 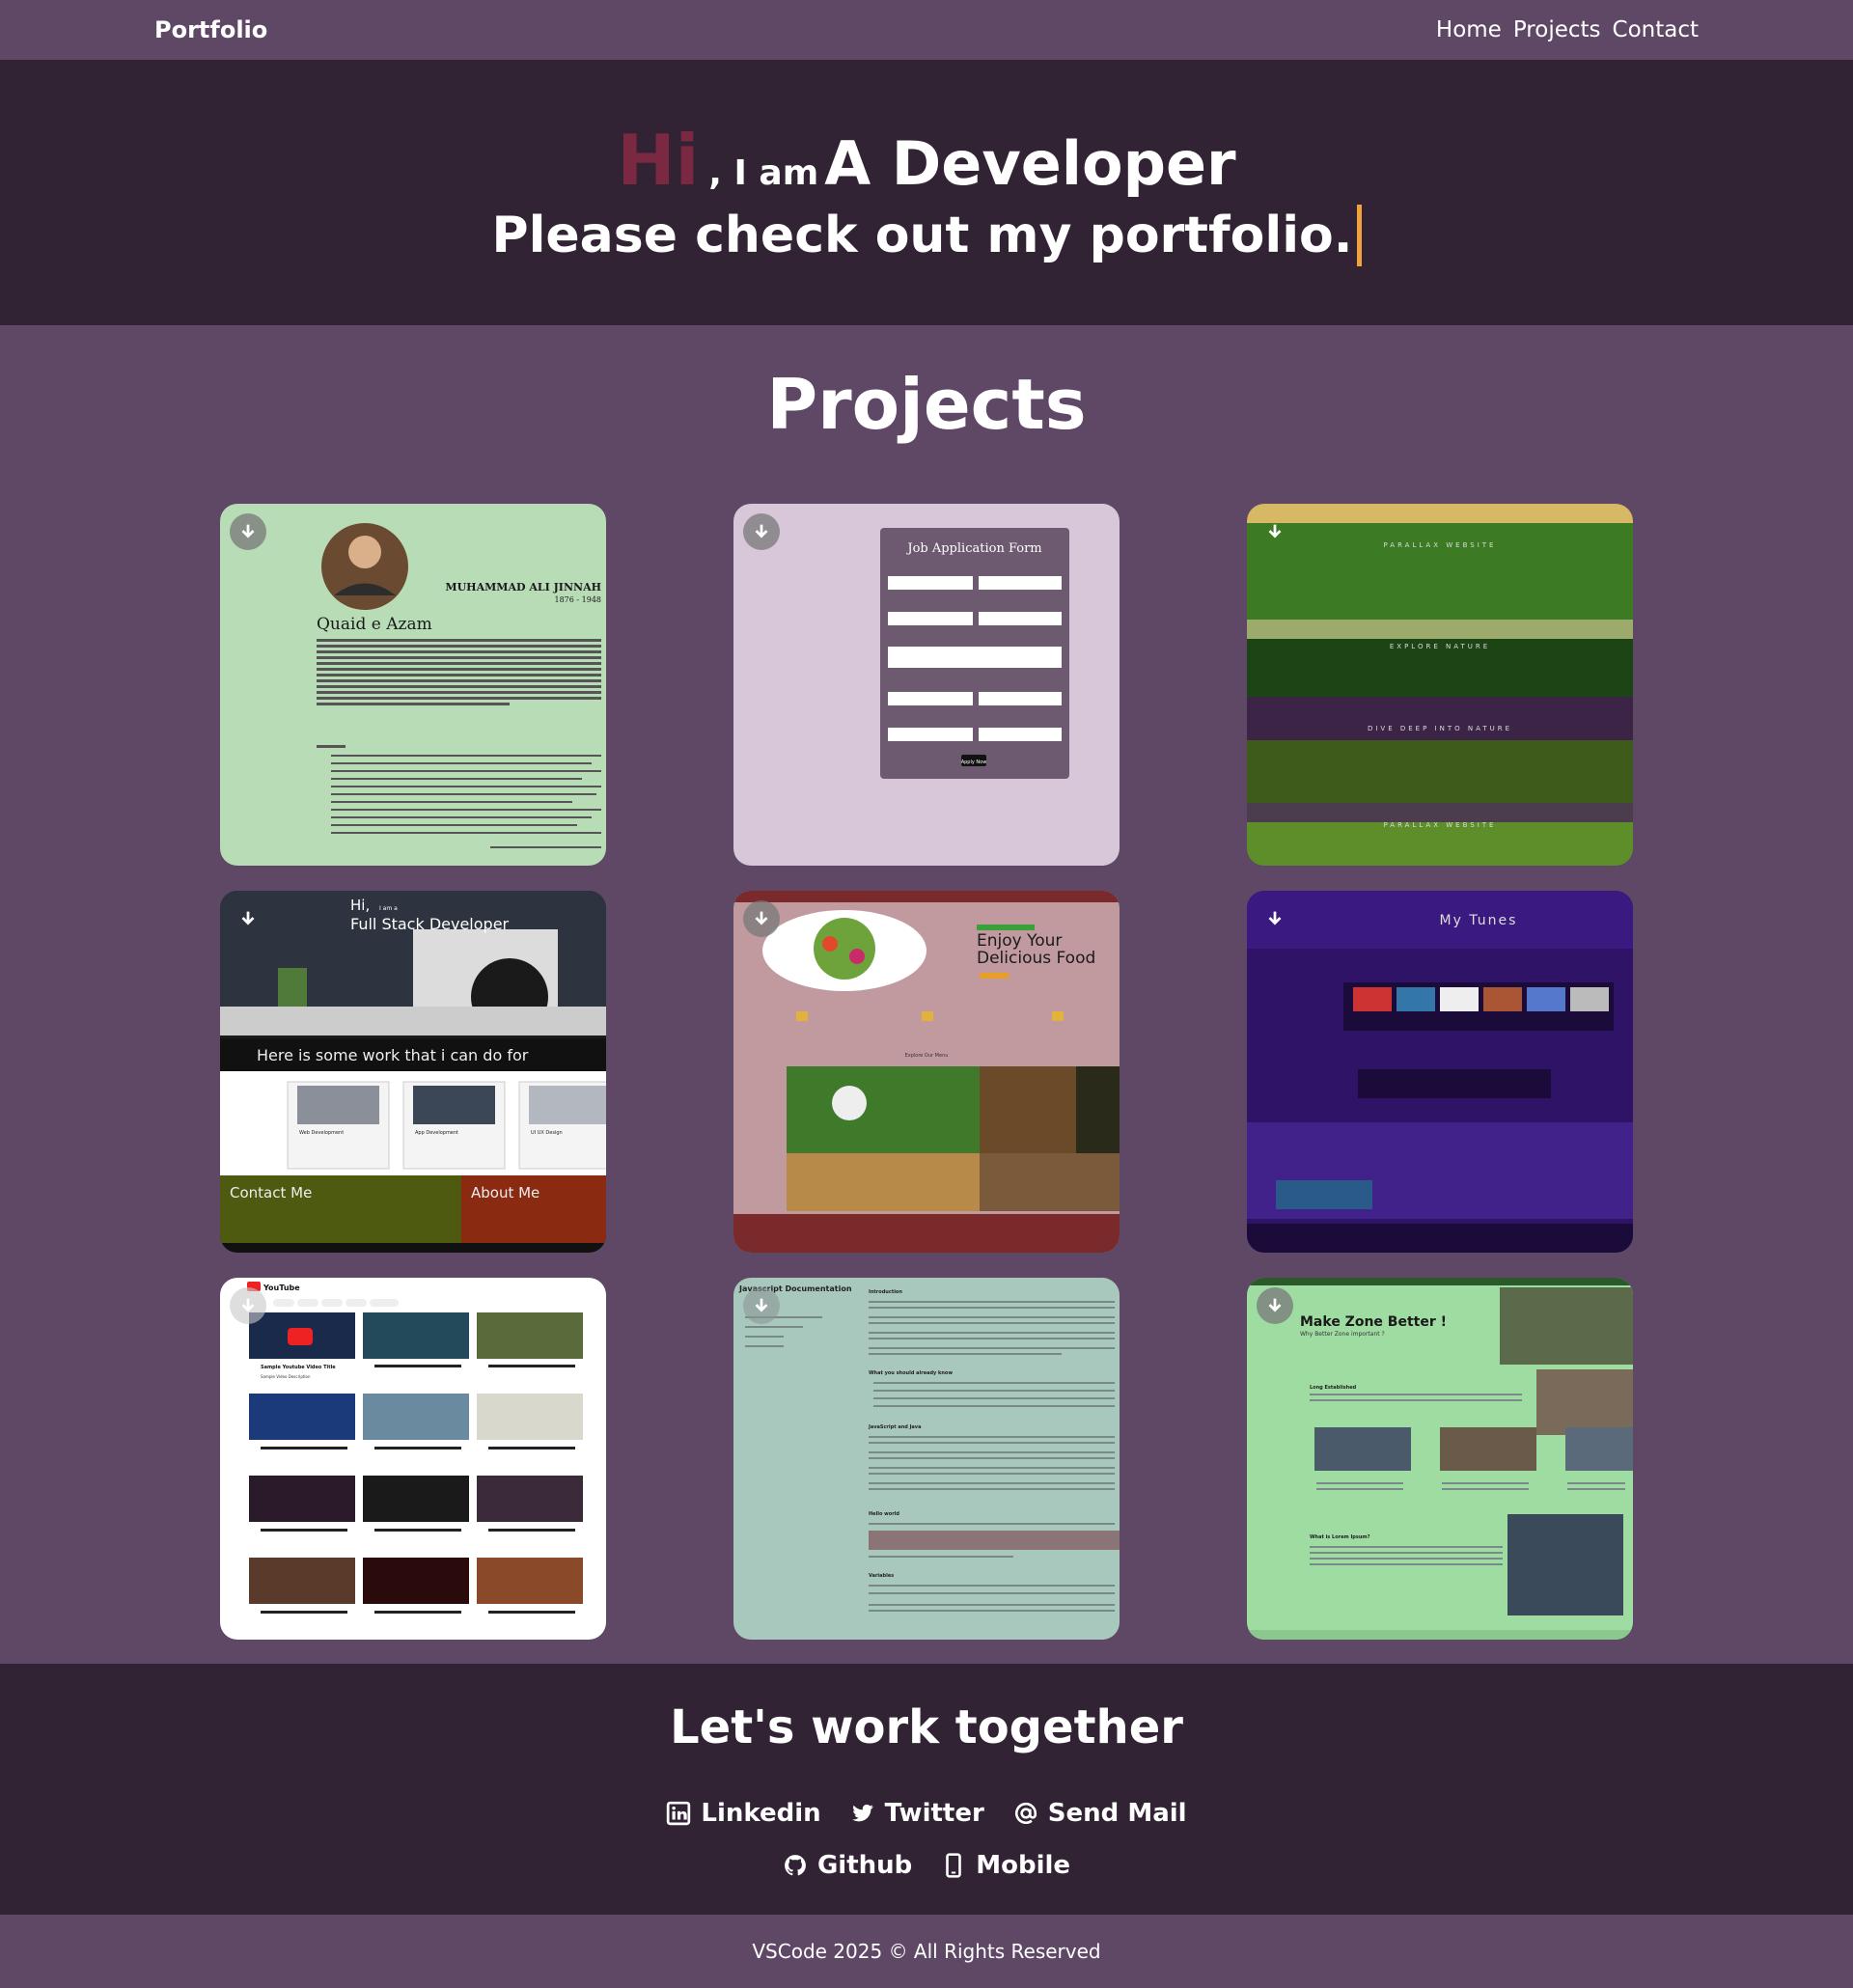 I want to click on project-thumbnail: My Tunes, so click(x=1440, y=1072).